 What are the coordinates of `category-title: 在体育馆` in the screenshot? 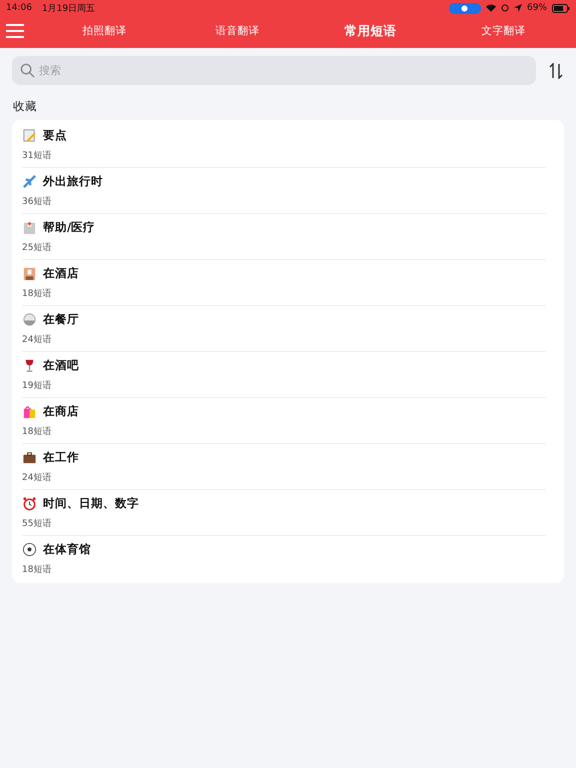 It's located at (67, 549).